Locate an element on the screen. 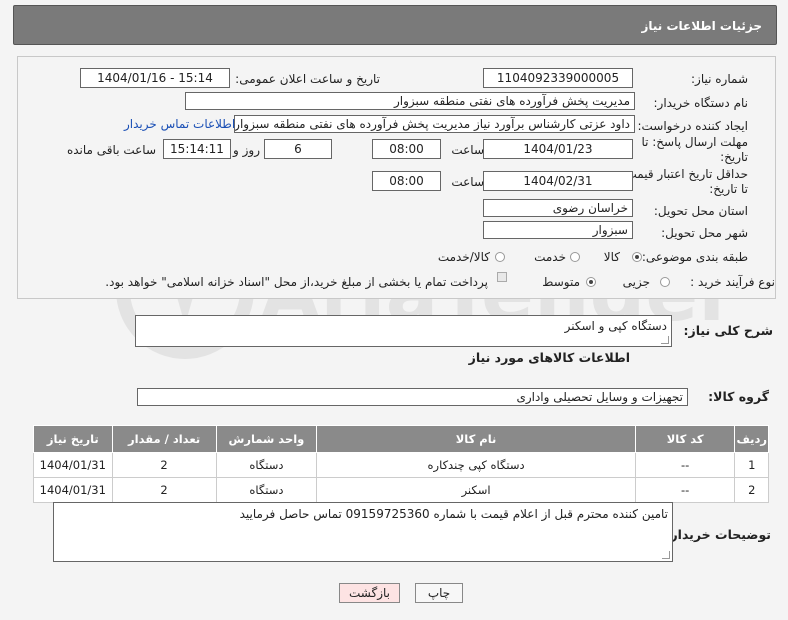 This screenshot has height=620, width=788. announce-field: 1404/01/16 - 15:14 is located at coordinates (155, 78).